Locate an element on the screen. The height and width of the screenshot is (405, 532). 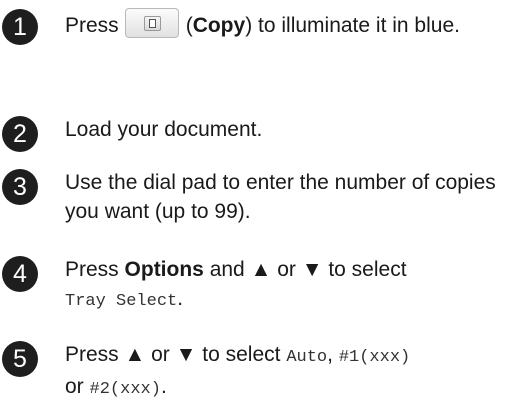
option-tray-2: #2(xxx) is located at coordinates (125, 389).